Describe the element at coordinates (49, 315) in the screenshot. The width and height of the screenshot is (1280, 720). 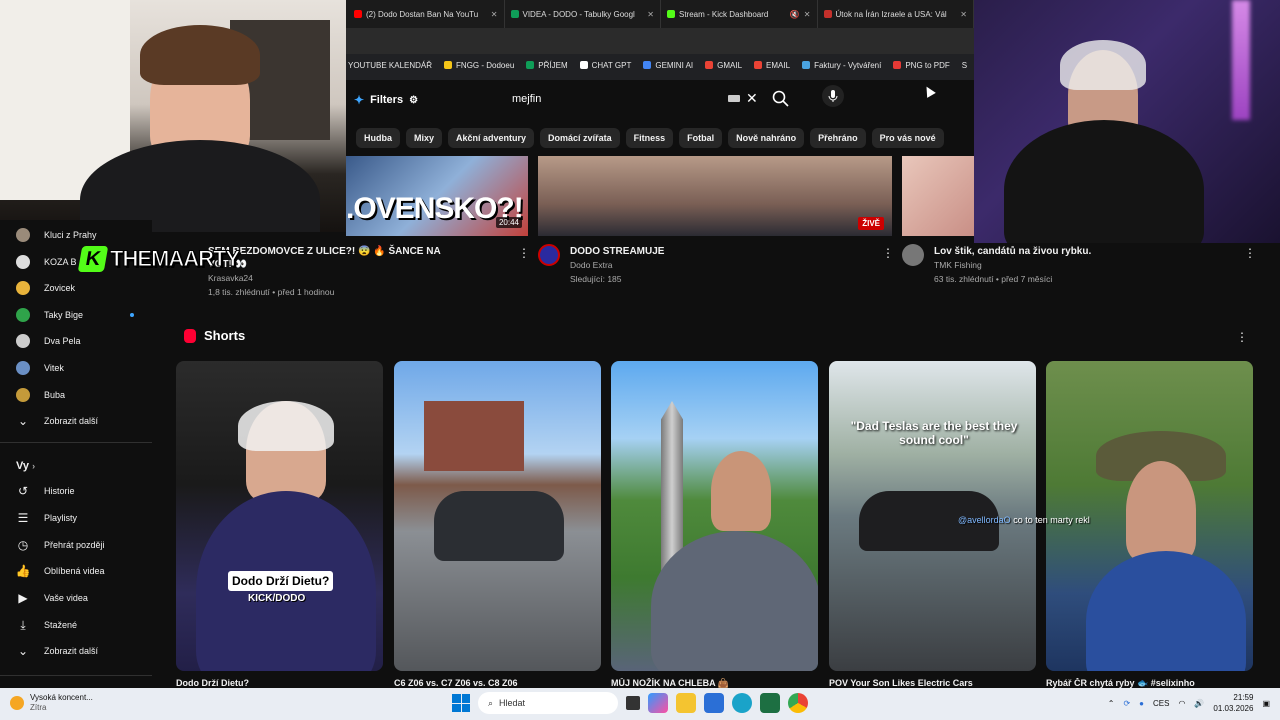
I see `sidebar-sub: Taky Bige` at that location.